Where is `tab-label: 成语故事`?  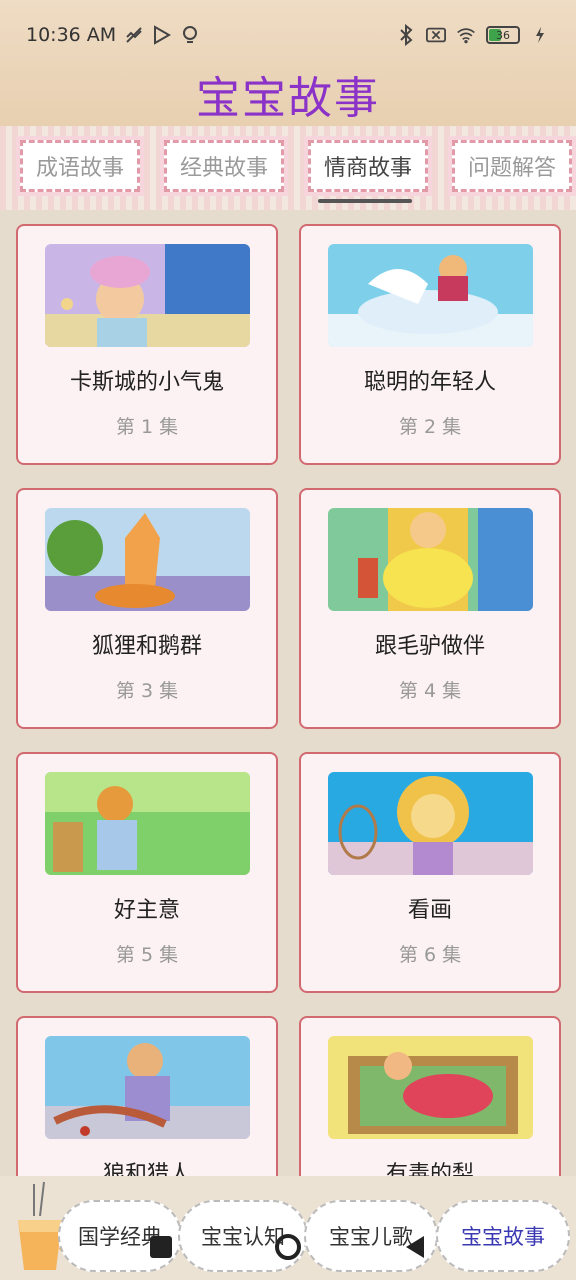
tab-label: 成语故事 is located at coordinates (79, 168).